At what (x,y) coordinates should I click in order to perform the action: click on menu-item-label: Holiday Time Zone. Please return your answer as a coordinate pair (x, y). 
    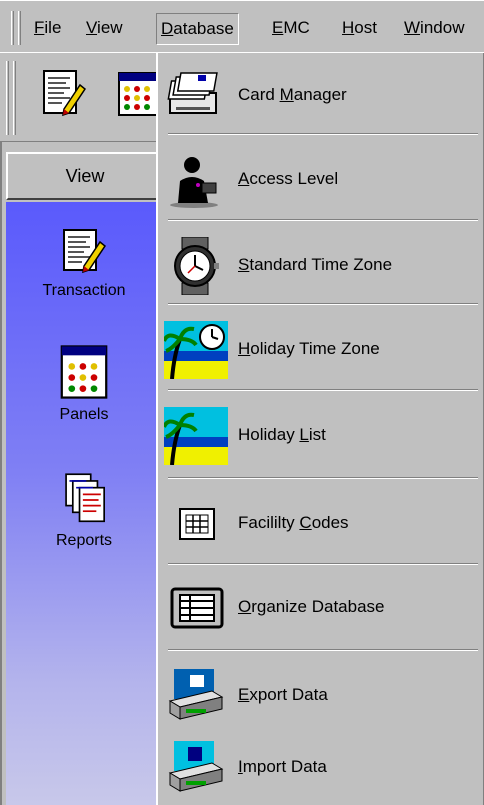
    Looking at the image, I should click on (309, 348).